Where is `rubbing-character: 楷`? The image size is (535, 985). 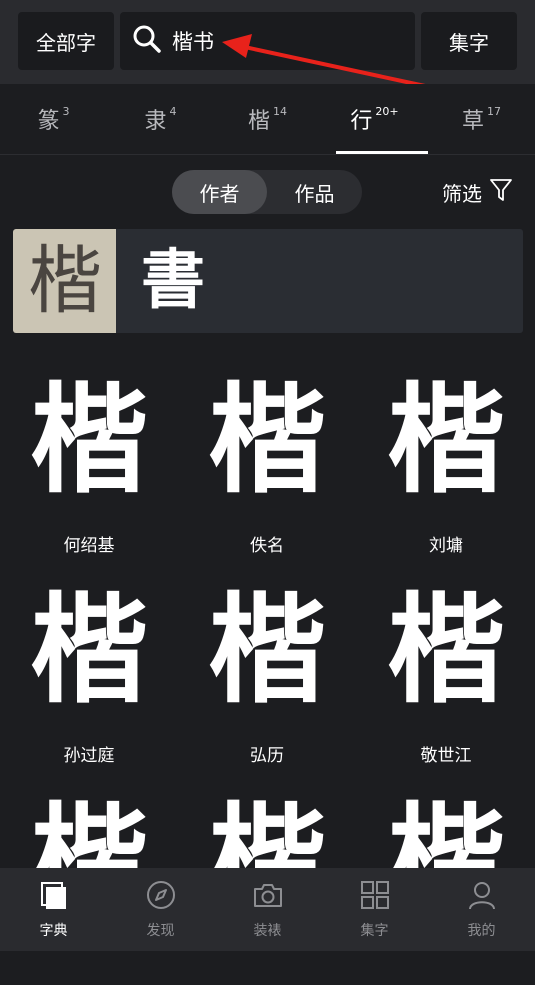 rubbing-character: 楷 is located at coordinates (65, 281).